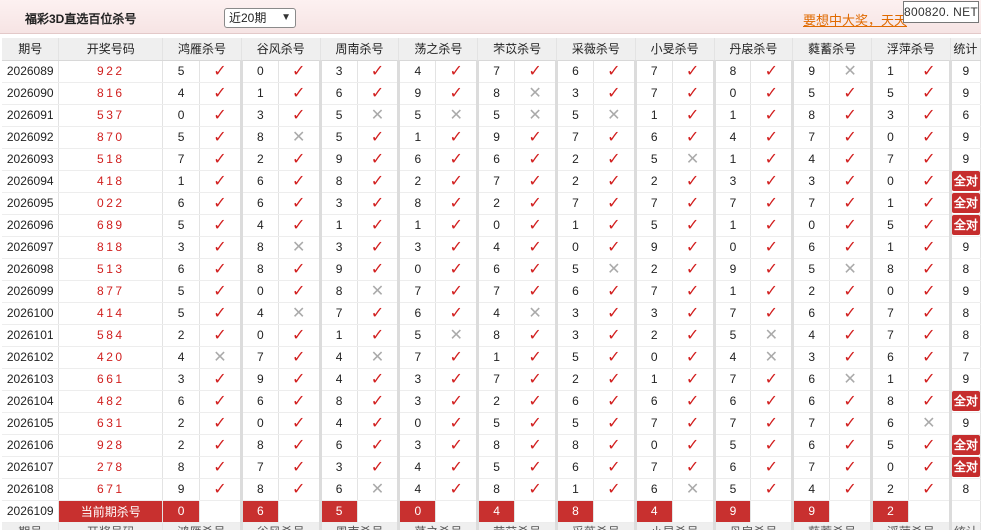 The width and height of the screenshot is (981, 530). I want to click on kill-number-cell: 7, so click(732, 423).